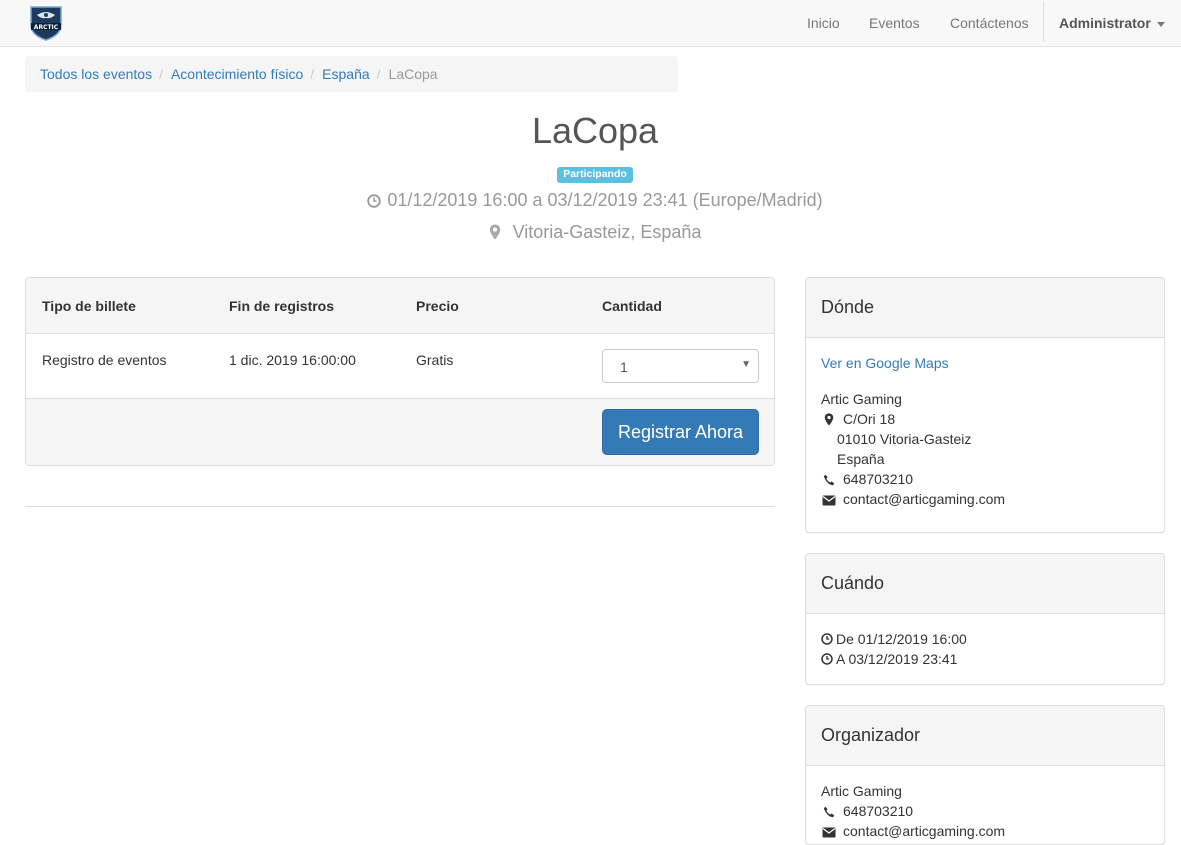 The width and height of the screenshot is (1181, 845). Describe the element at coordinates (96, 74) in the screenshot. I see `breadcrumb-all-events: Todos los eventos` at that location.